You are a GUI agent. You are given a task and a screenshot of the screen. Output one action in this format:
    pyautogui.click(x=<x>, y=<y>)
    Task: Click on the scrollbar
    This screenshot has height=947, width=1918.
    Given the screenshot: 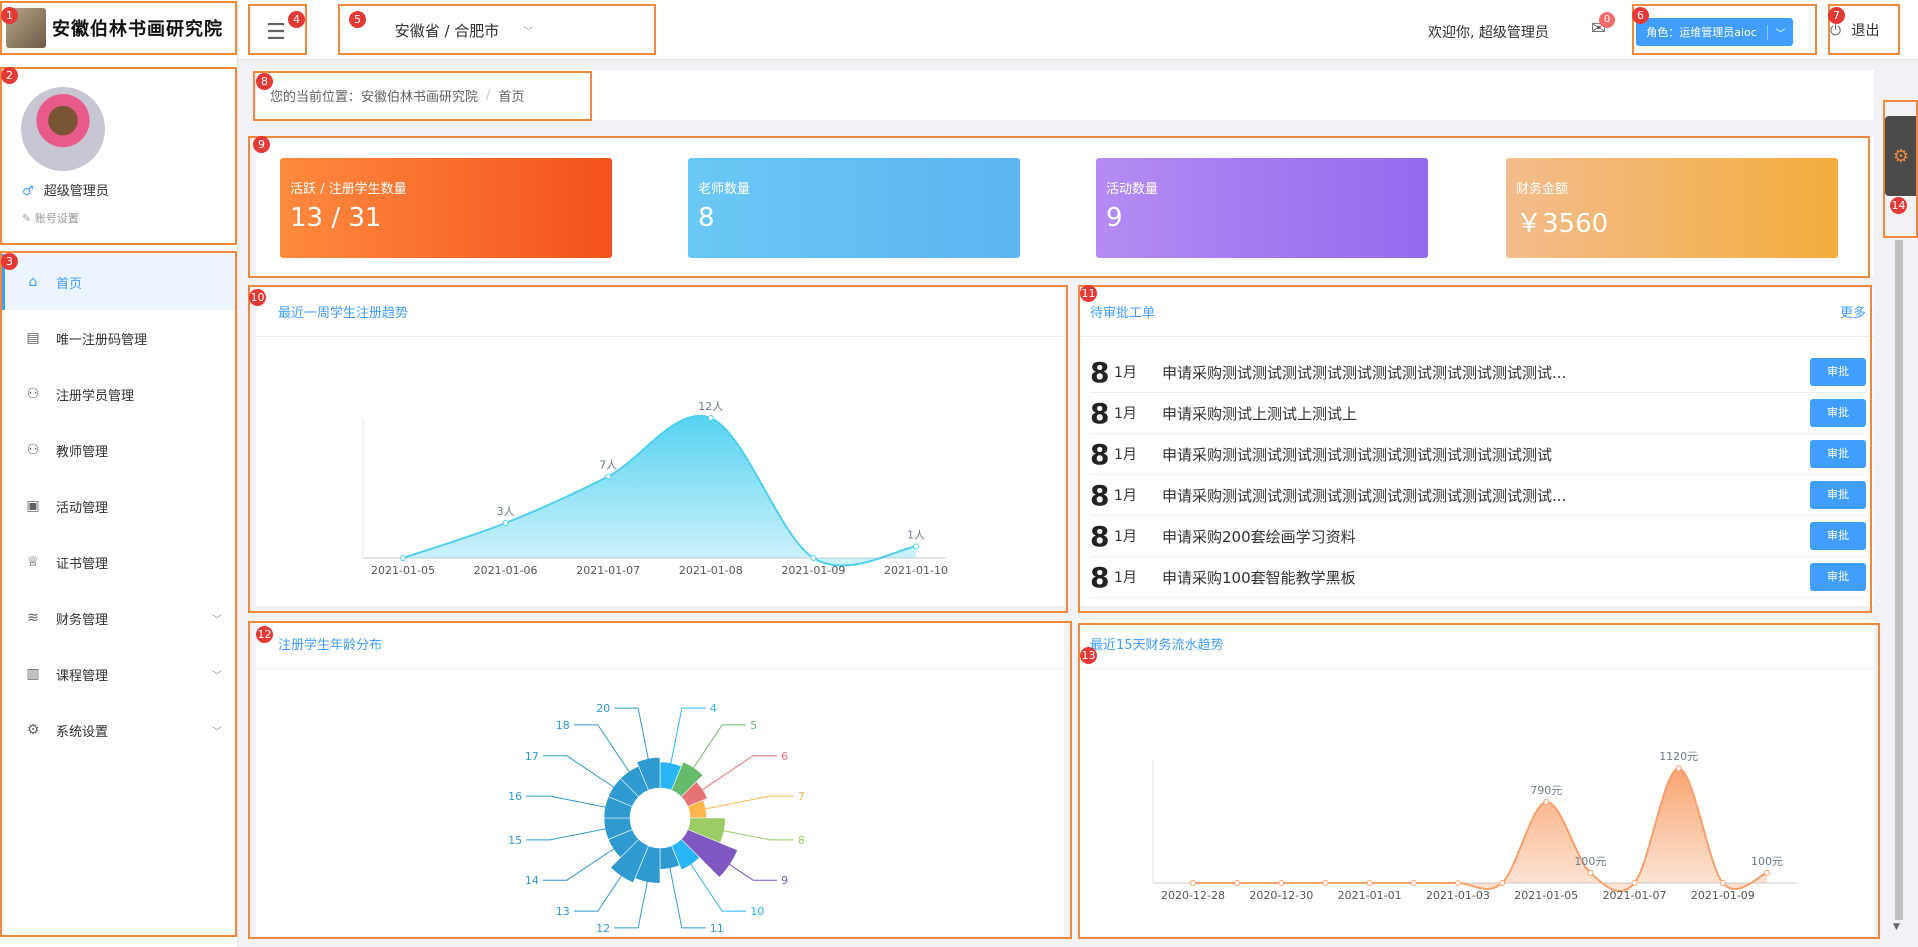 What is the action you would take?
    pyautogui.click(x=1899, y=580)
    